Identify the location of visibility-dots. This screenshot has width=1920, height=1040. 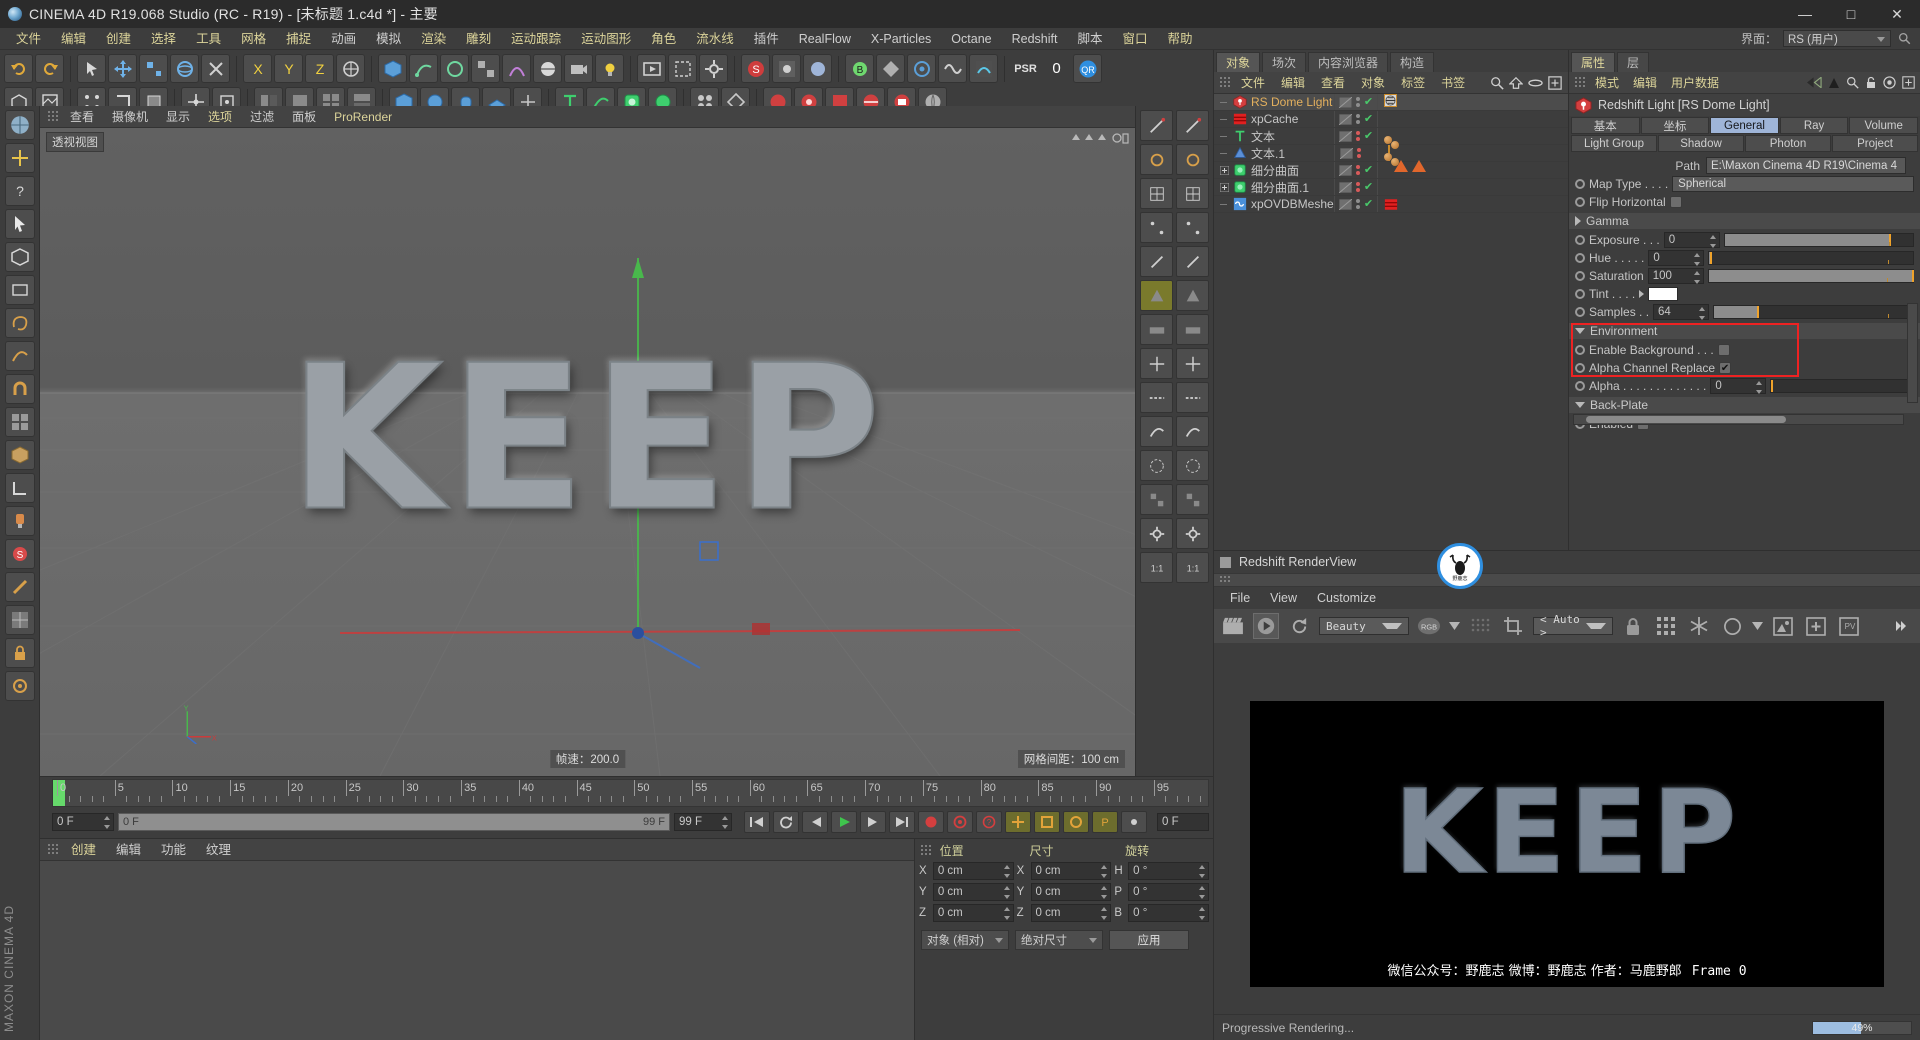
(1357, 119).